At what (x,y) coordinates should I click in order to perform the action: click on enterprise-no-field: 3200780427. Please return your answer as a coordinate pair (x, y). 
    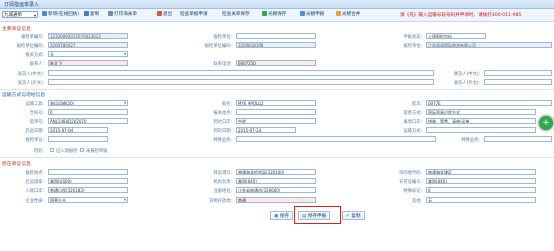
    Looking at the image, I should click on (88, 45).